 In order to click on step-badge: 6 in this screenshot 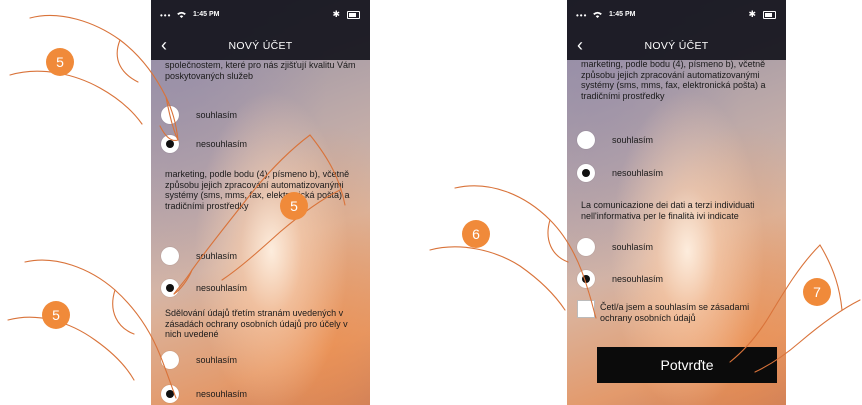, I will do `click(476, 234)`.